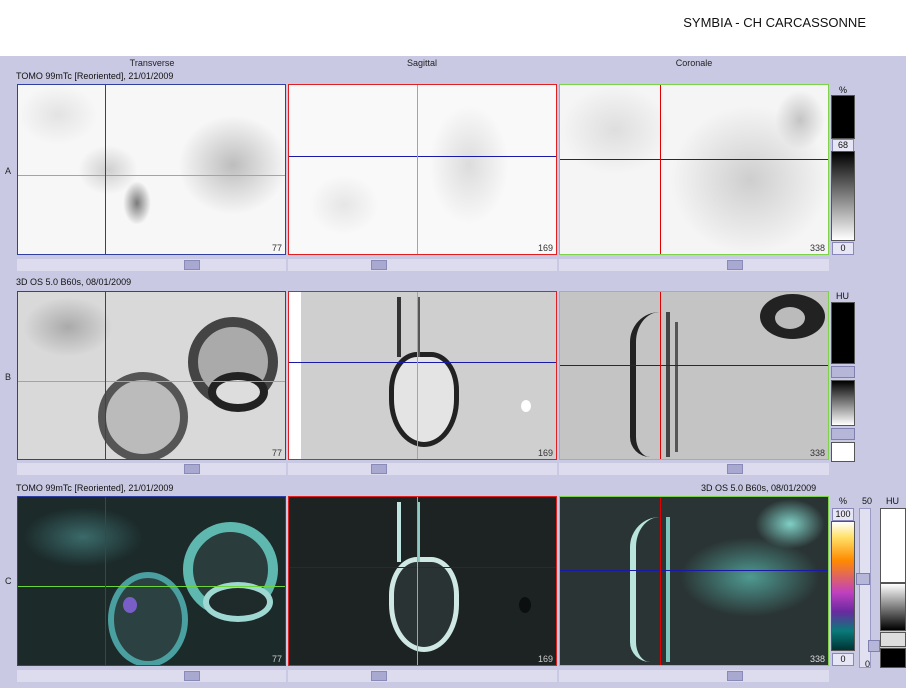 This screenshot has width=906, height=688. What do you see at coordinates (842, 296) in the screenshot?
I see `colorbar-b-unit: HU` at bounding box center [842, 296].